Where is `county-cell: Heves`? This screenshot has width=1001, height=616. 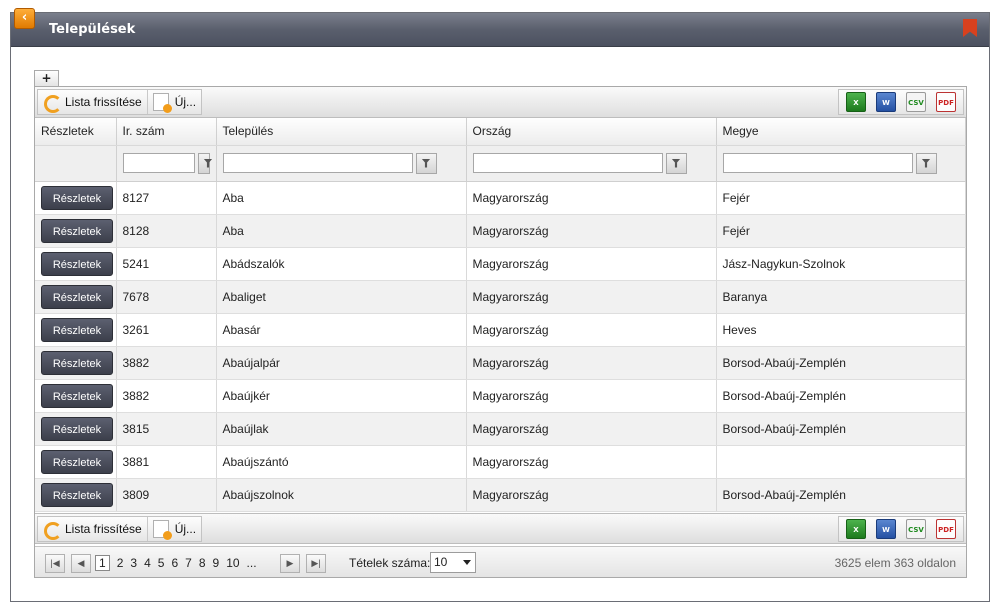
county-cell: Heves is located at coordinates (841, 330).